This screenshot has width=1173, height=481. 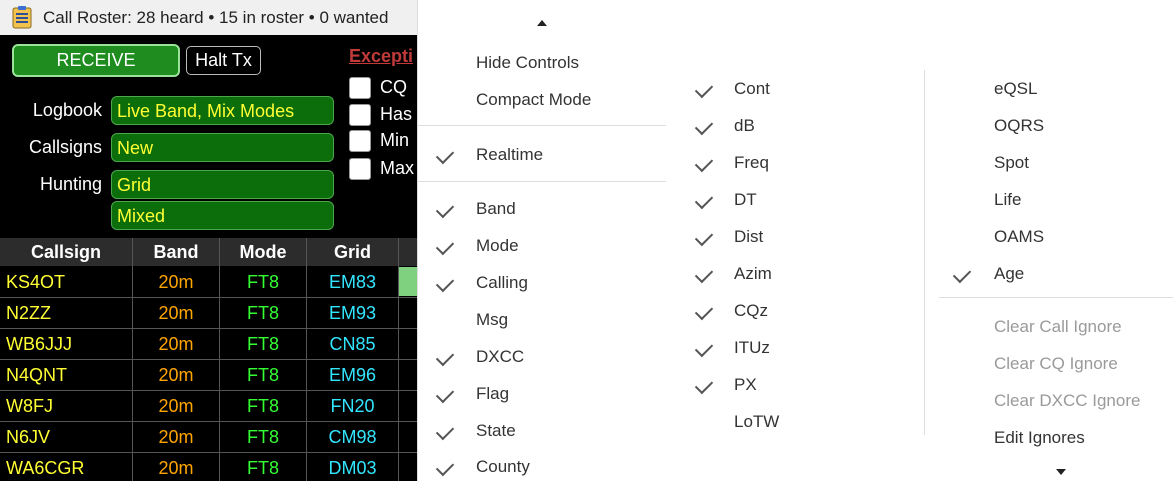 What do you see at coordinates (210, 282) in the screenshot?
I see `table-row: KS4OT 20m FT8 EM83` at bounding box center [210, 282].